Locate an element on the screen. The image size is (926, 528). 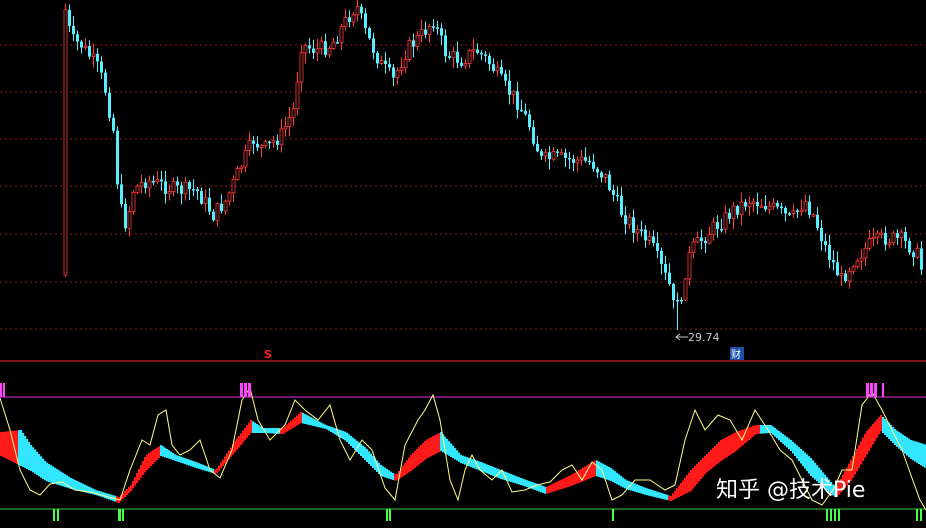
oversold-tick is located at coordinates (58, 515).